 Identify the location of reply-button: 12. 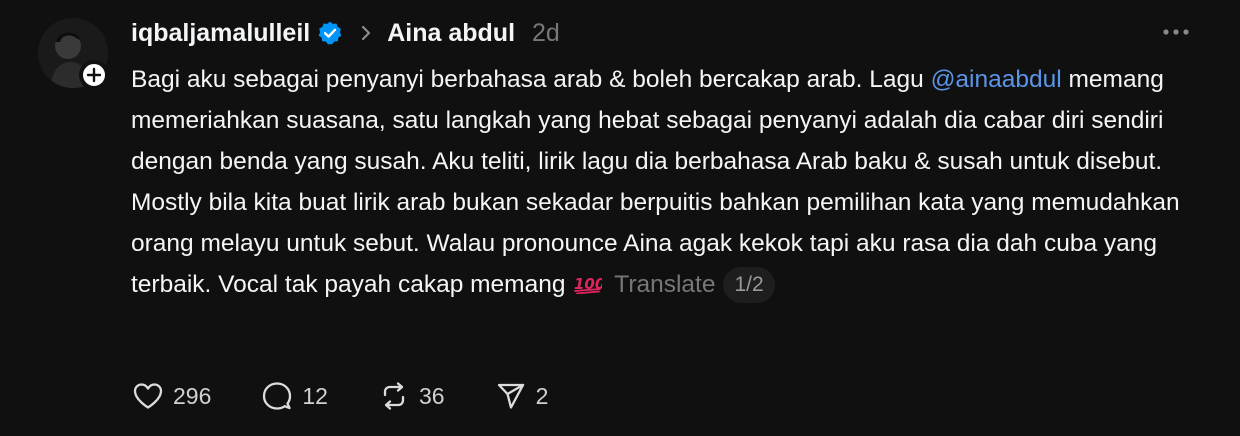
(294, 396).